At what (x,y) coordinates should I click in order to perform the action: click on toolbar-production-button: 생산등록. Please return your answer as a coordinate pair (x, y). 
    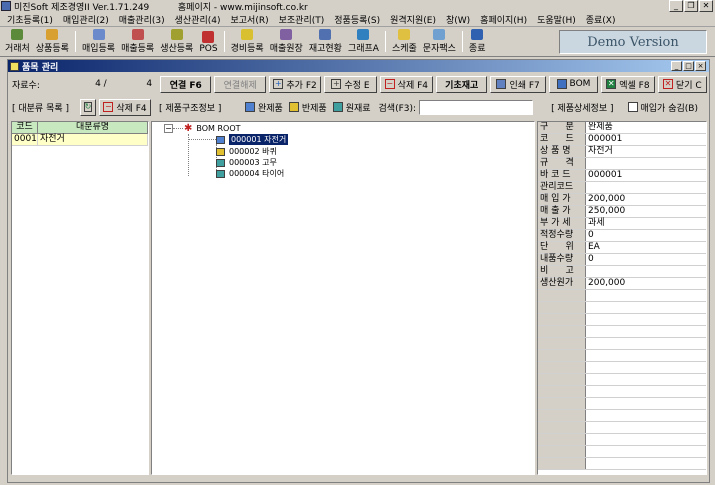
    Looking at the image, I should click on (176, 41).